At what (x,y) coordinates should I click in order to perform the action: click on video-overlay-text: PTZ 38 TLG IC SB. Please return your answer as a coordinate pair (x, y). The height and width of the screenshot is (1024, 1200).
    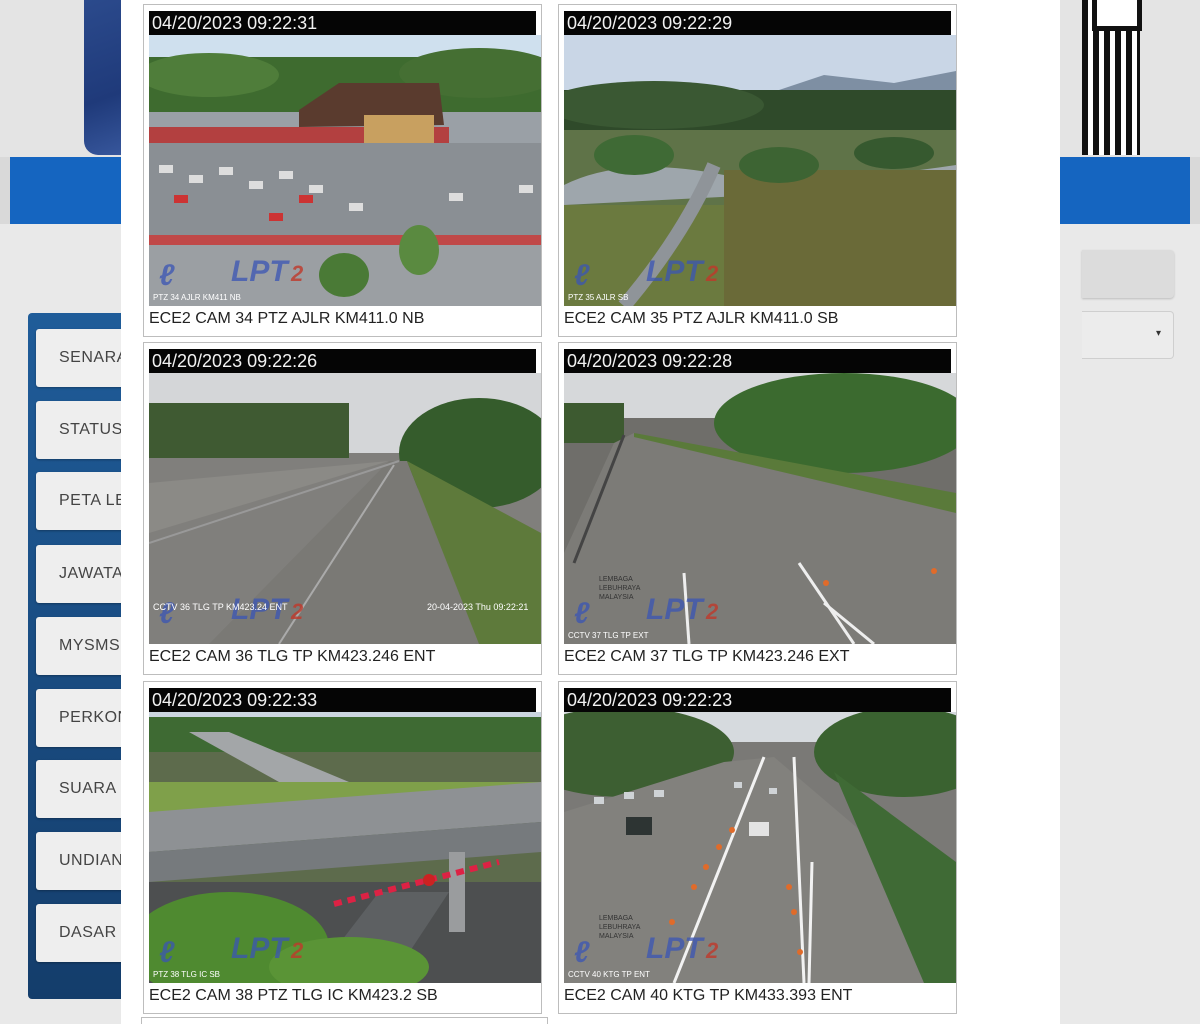
    Looking at the image, I should click on (186, 974).